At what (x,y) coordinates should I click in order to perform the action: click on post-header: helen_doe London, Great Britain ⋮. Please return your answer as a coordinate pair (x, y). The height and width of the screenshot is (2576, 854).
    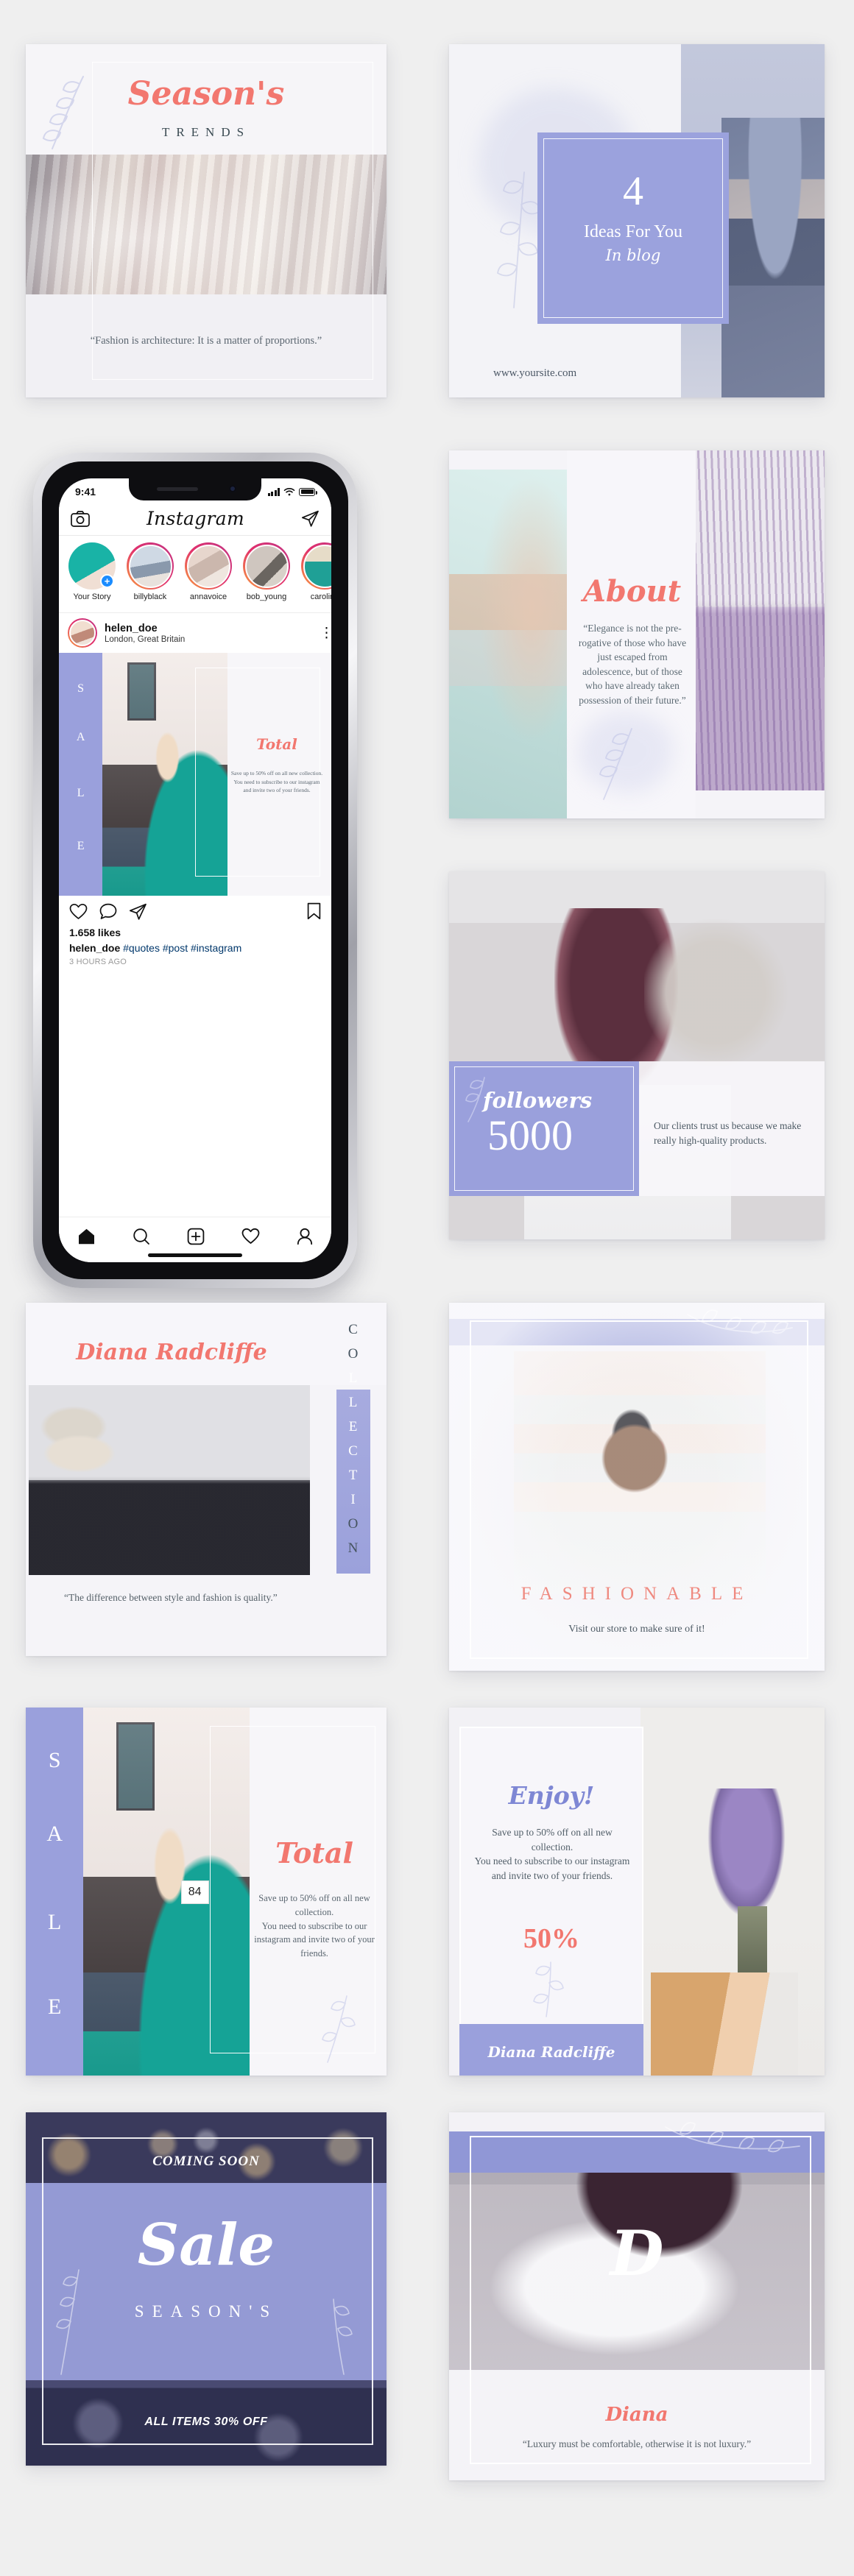
    Looking at the image, I should click on (195, 633).